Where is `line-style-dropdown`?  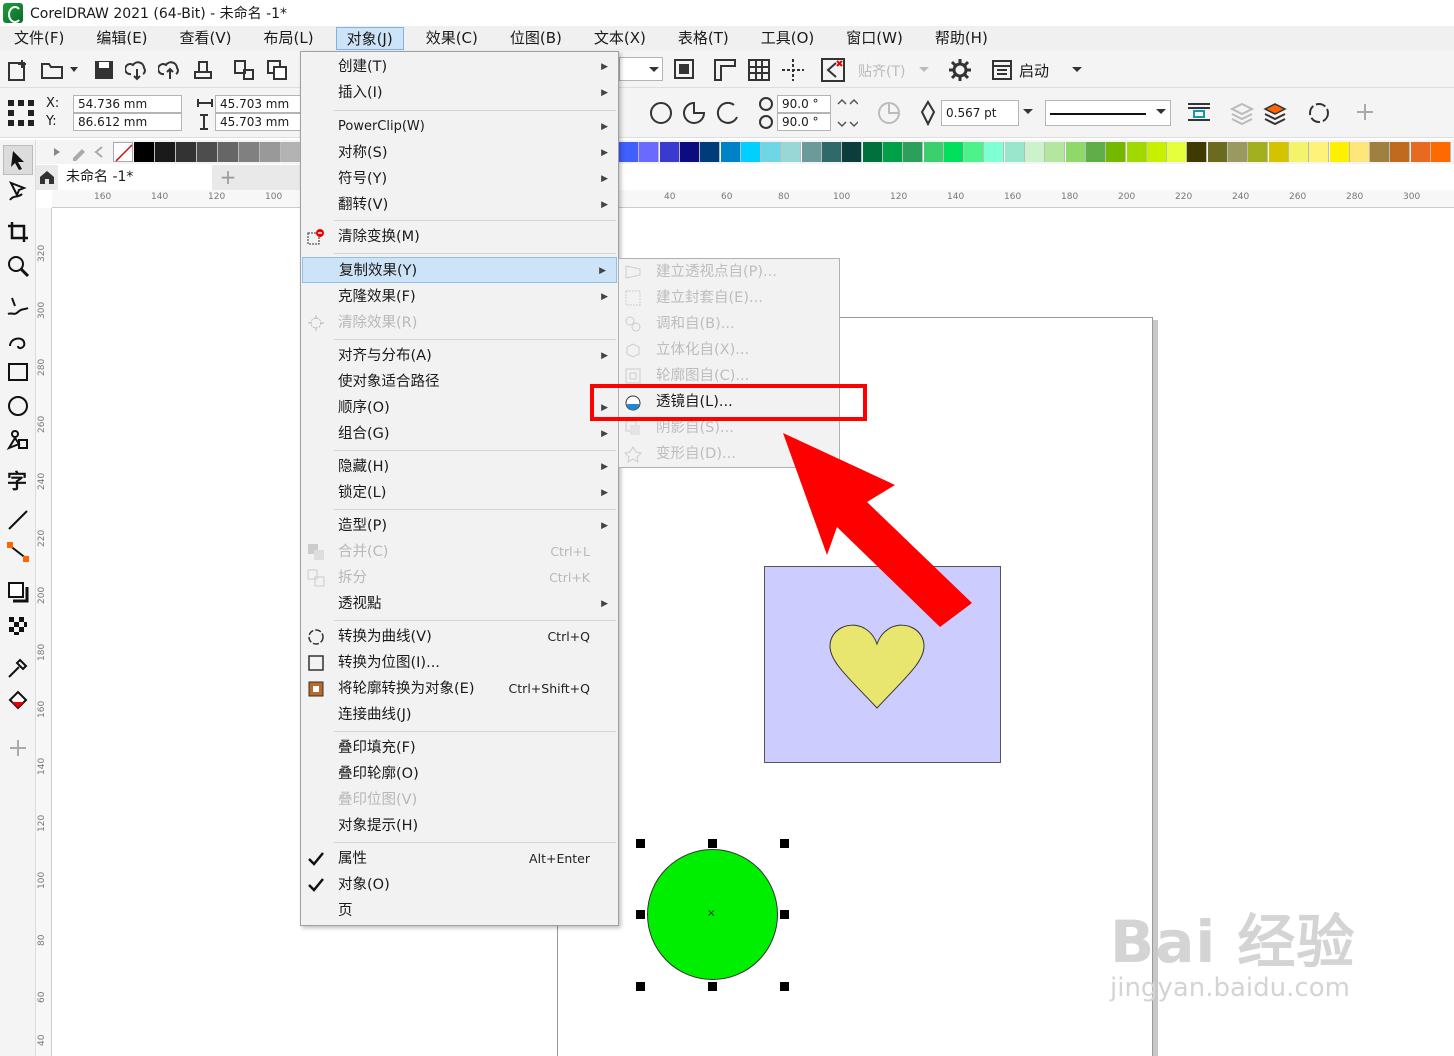
line-style-dropdown is located at coordinates (1108, 113).